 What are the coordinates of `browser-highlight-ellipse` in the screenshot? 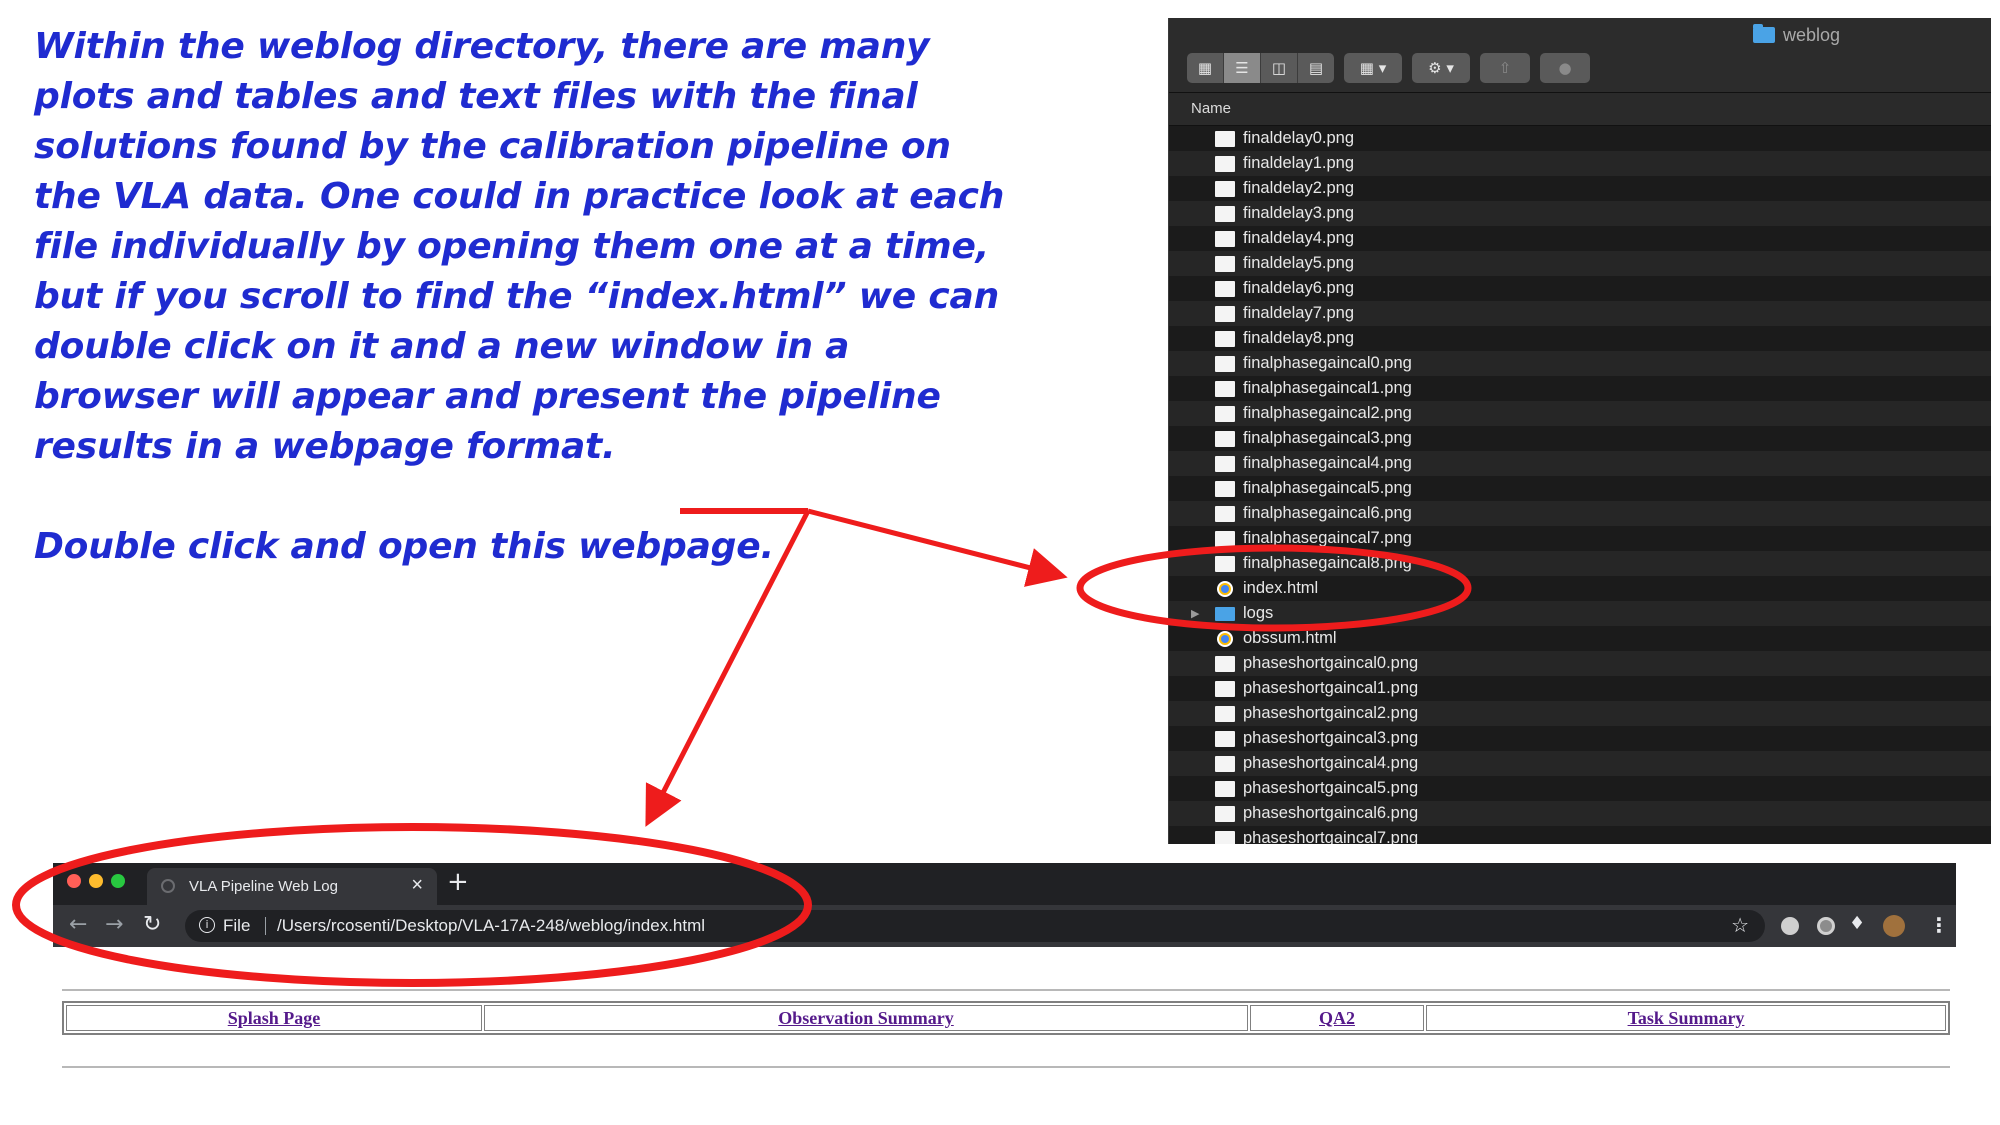 It's located at (412, 905).